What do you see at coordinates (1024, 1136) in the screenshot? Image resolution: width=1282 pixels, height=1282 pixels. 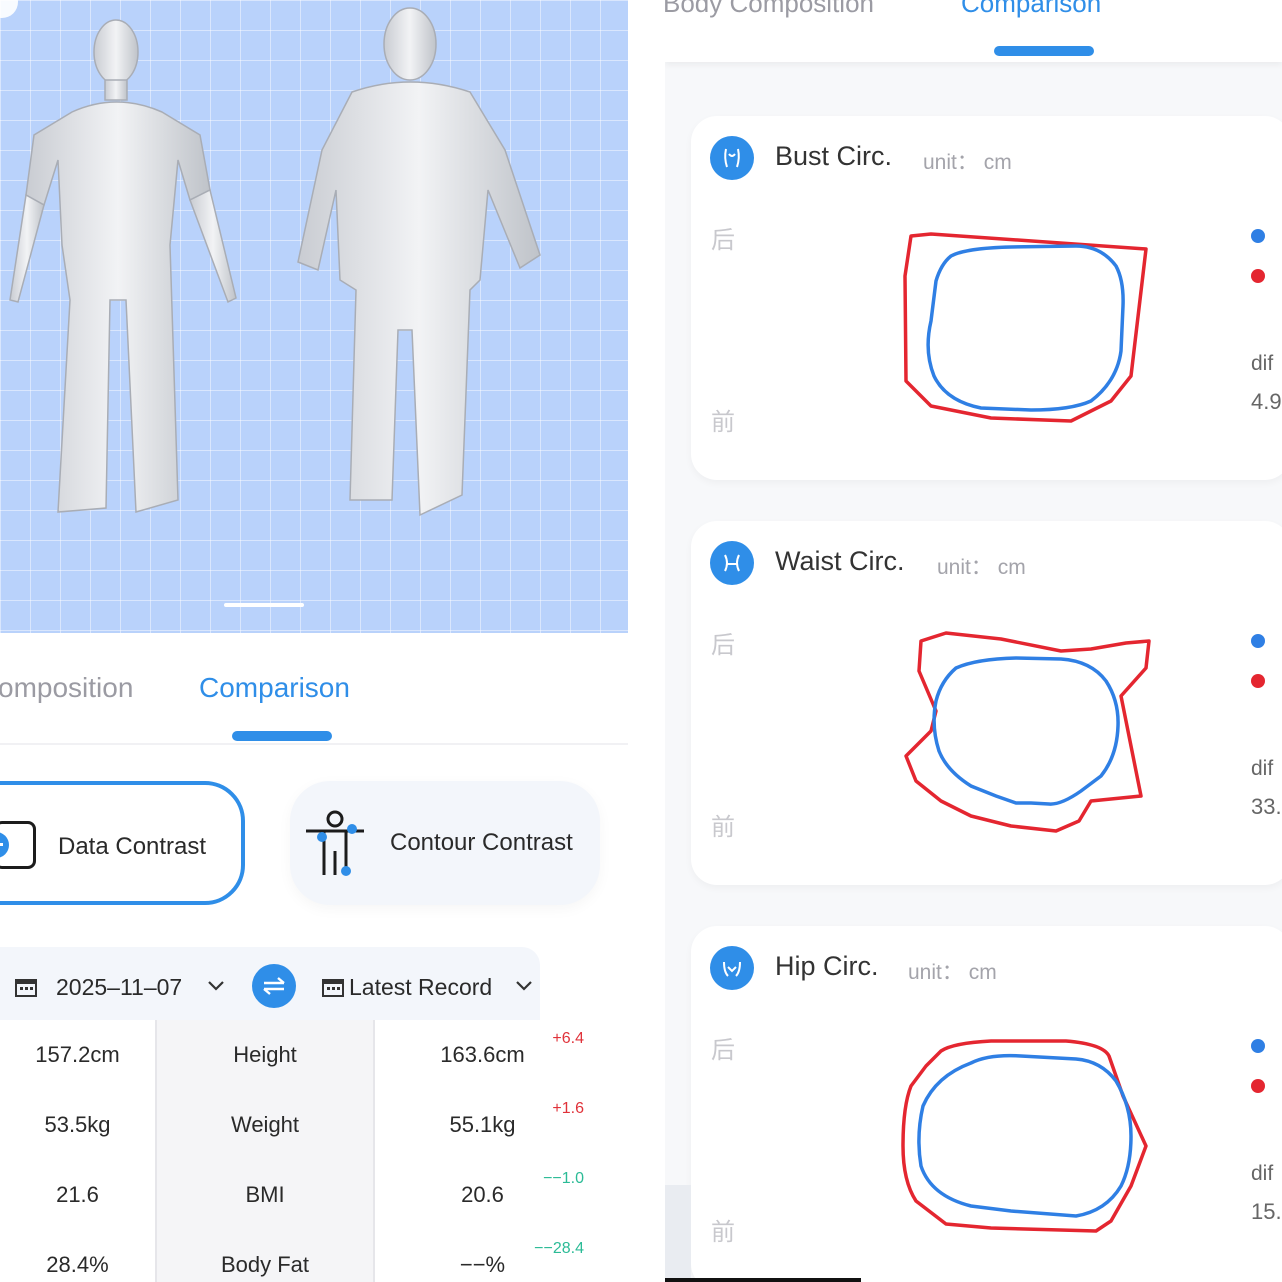 I see `hip-contour-chart` at bounding box center [1024, 1136].